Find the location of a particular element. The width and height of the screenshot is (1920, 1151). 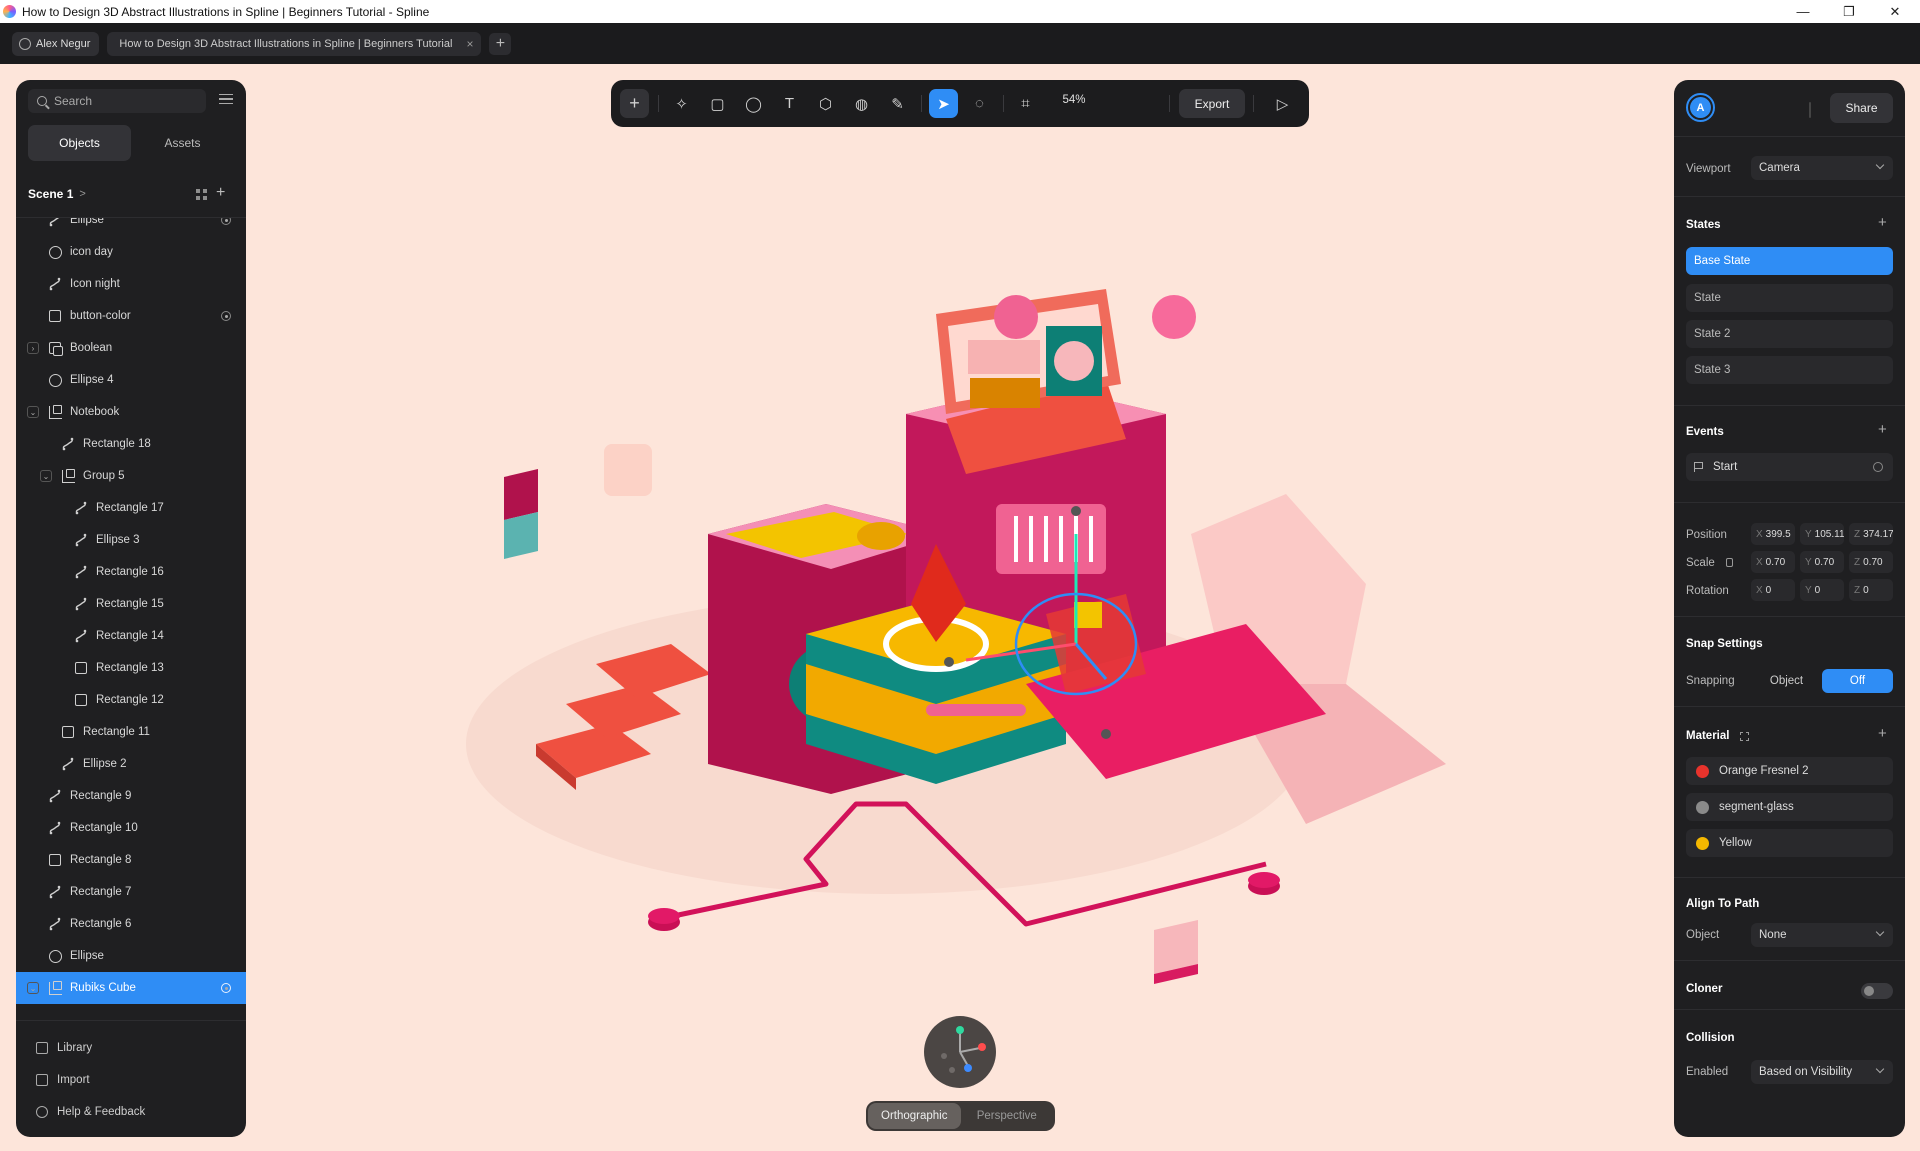

tree-item: Ellipse 3 is located at coordinates (131, 540).